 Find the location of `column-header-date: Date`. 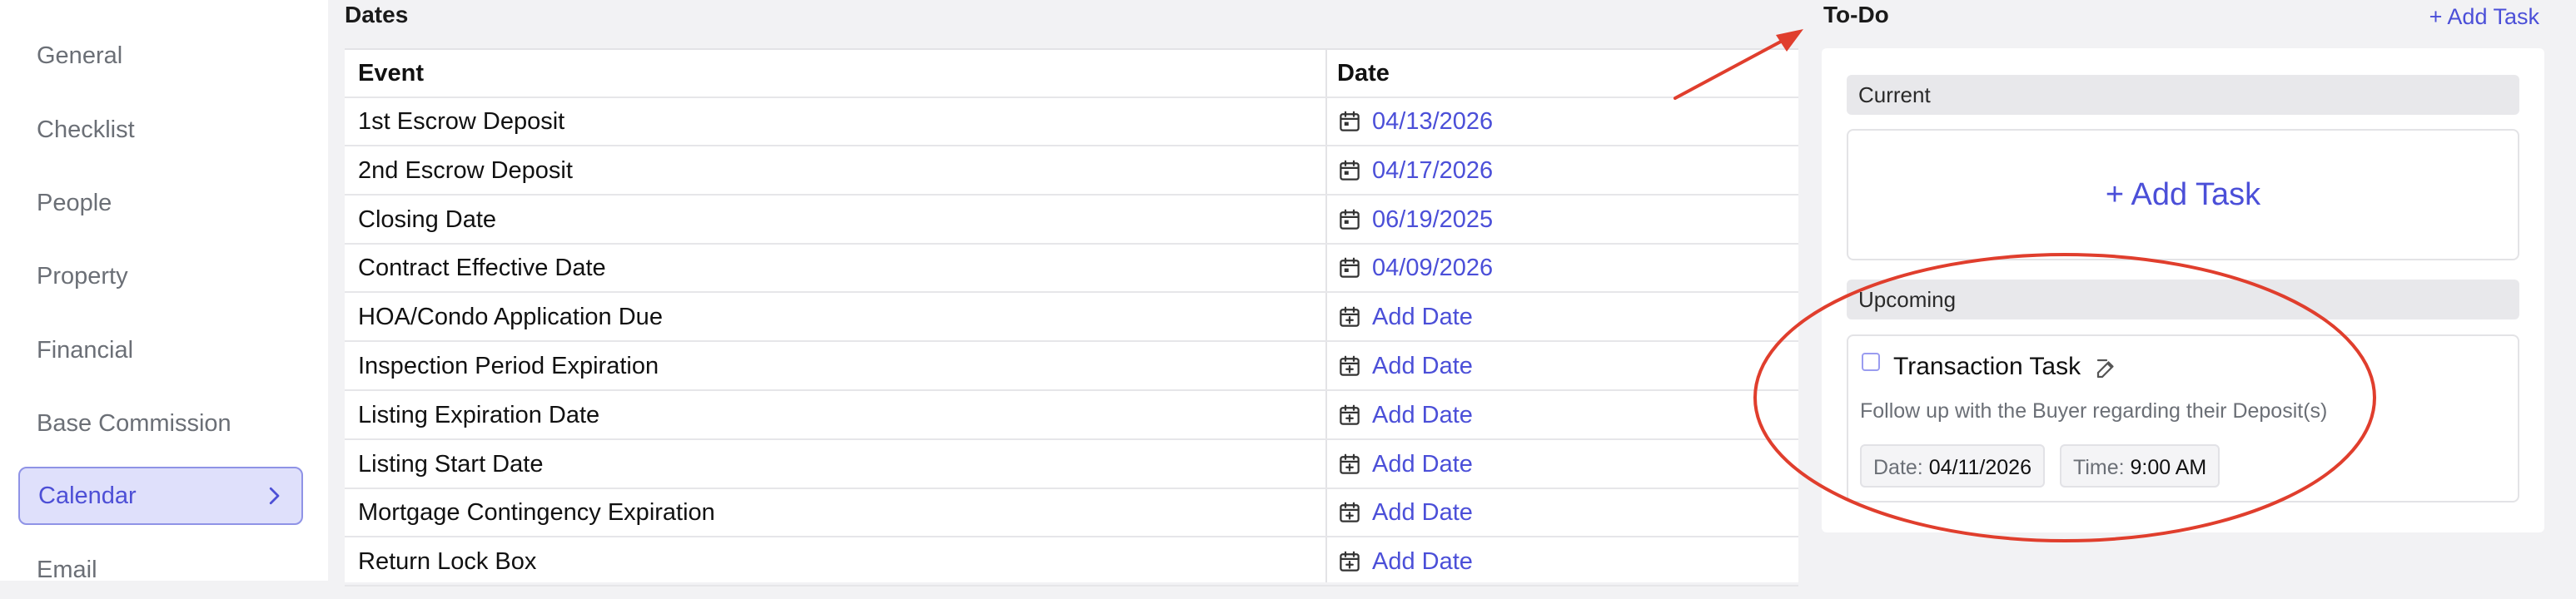

column-header-date: Date is located at coordinates (1363, 74).